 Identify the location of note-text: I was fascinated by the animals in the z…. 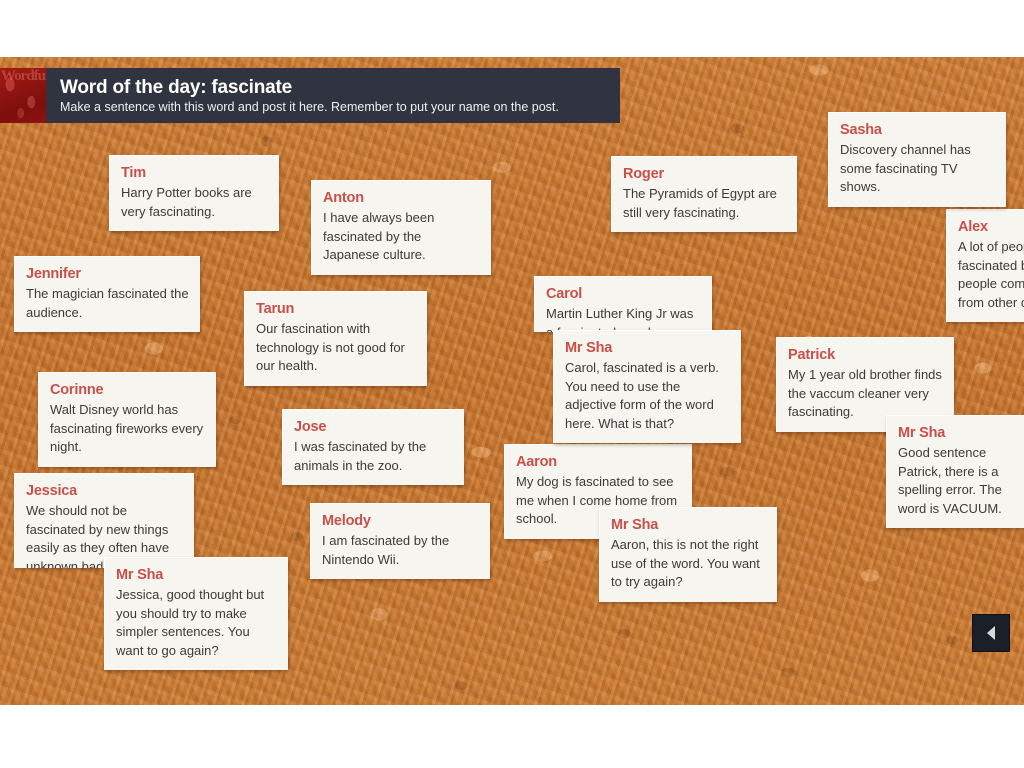
(360, 456).